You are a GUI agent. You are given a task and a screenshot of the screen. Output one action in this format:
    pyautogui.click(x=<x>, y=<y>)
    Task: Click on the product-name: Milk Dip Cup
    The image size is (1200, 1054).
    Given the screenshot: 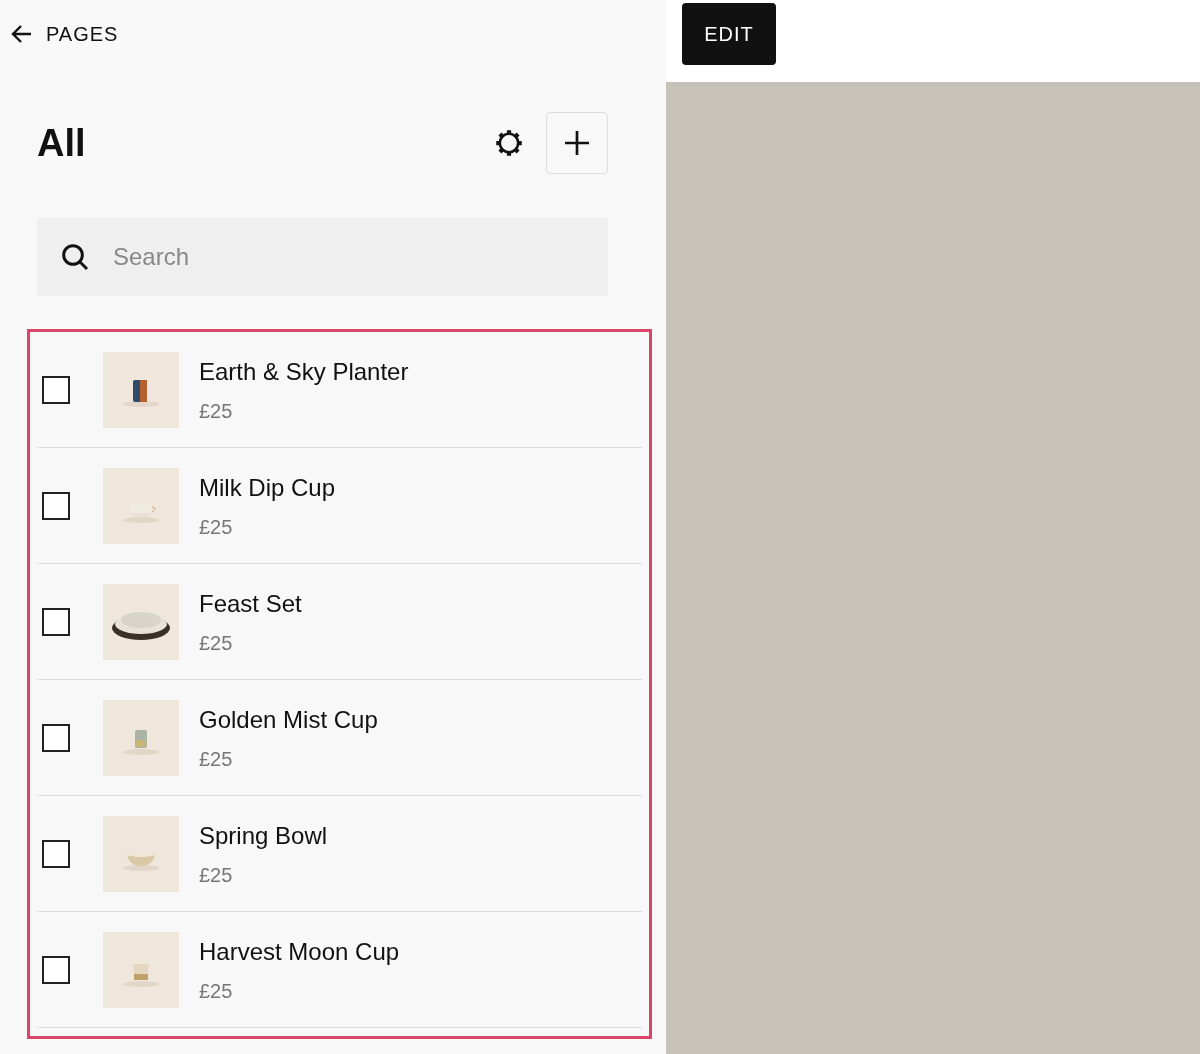 What is the action you would take?
    pyautogui.click(x=267, y=487)
    